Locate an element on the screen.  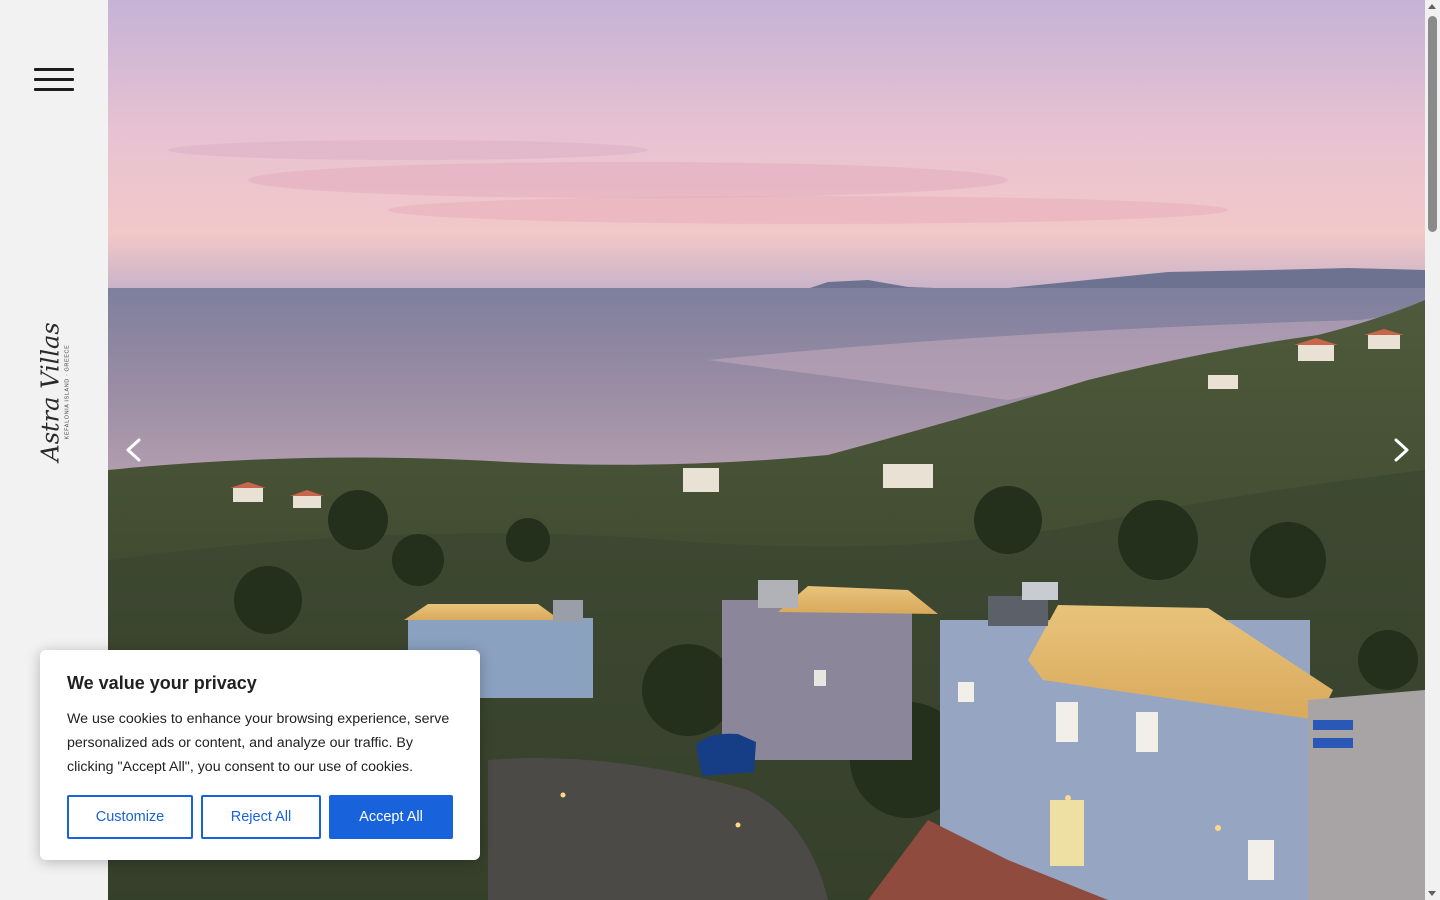
reject-all-button: Reject All is located at coordinates (261, 817).